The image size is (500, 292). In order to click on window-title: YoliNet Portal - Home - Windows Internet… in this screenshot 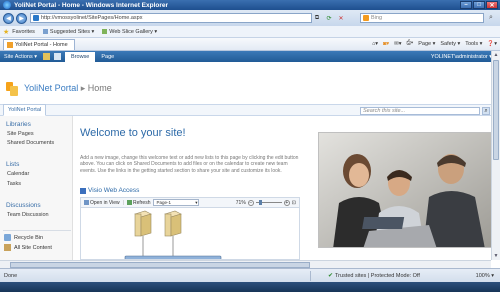, I will do `click(91, 5)`.